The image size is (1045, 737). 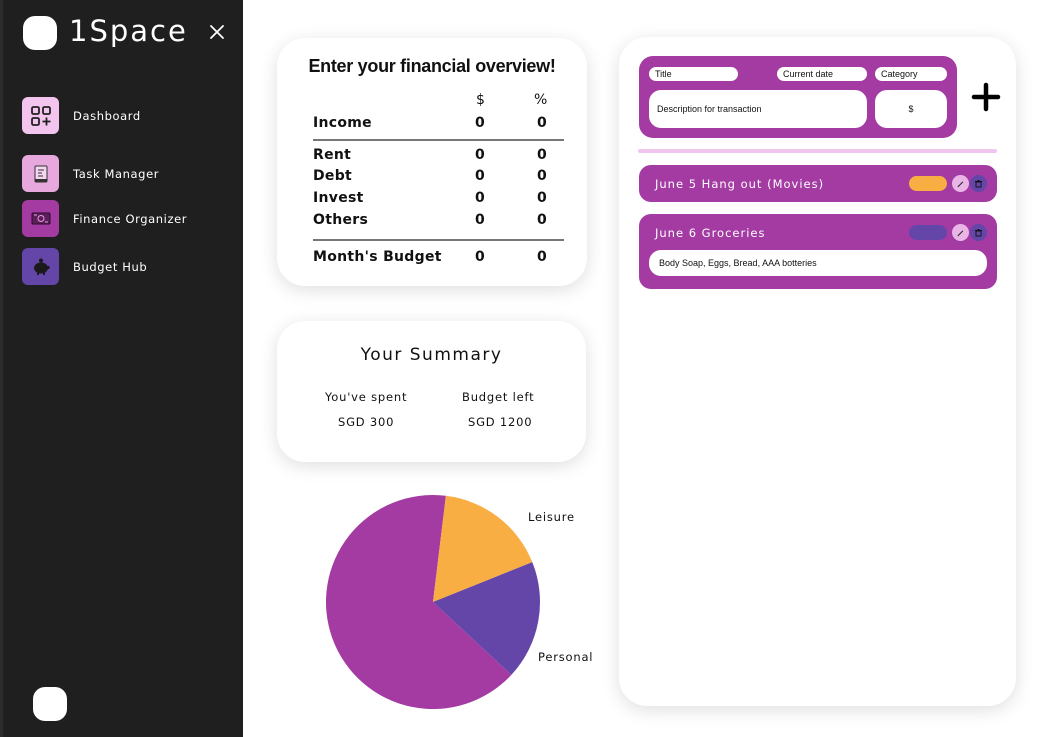 What do you see at coordinates (740, 184) in the screenshot?
I see `transaction-text: June 5 Hang out (Movies)` at bounding box center [740, 184].